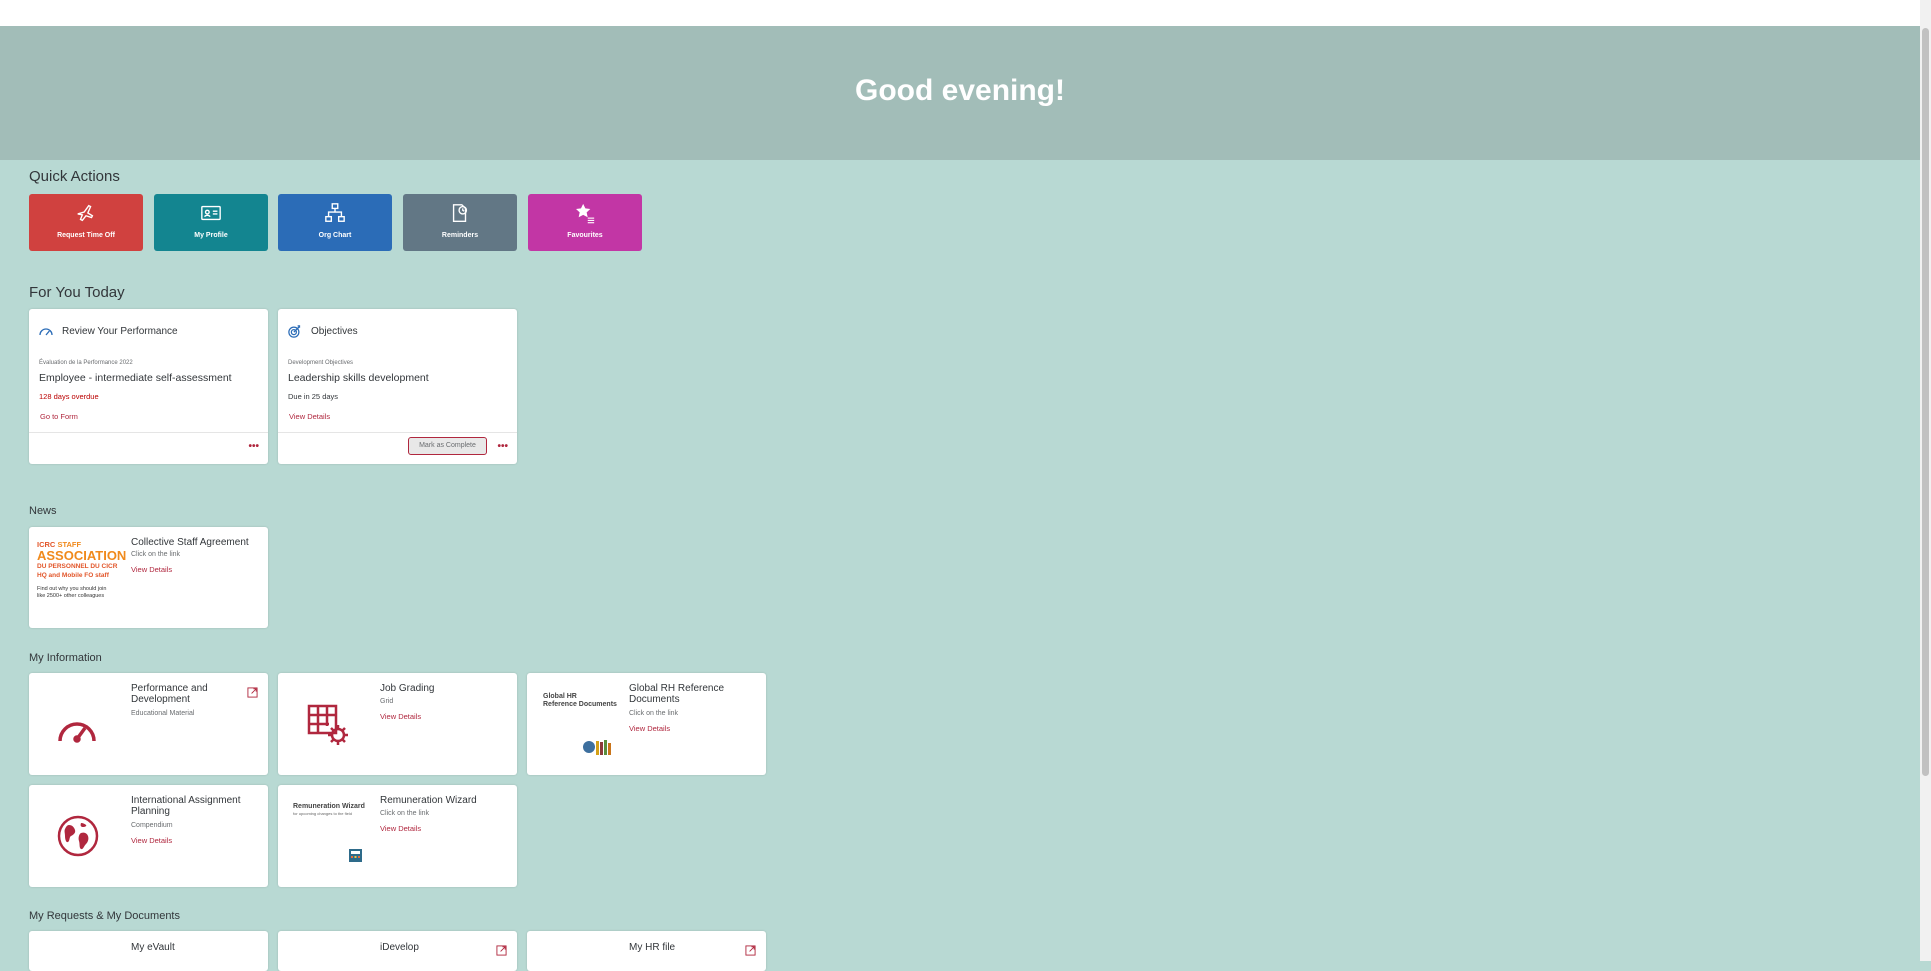  Describe the element at coordinates (585, 235) in the screenshot. I see `favourites-label: Favourites` at that location.